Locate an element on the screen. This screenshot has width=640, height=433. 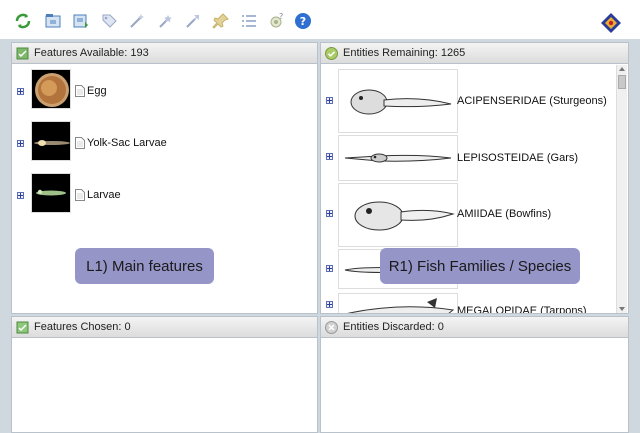
entities-discarded-panel: Entities Discarded: 0 is located at coordinates (474, 374).